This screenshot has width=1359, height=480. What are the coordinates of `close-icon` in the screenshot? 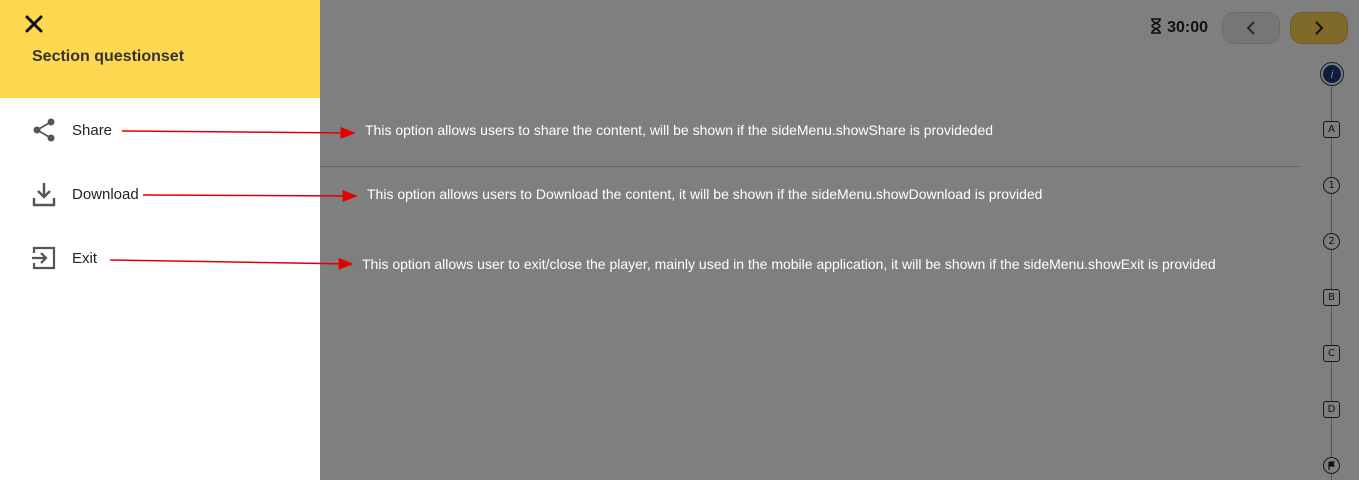 It's located at (34, 24).